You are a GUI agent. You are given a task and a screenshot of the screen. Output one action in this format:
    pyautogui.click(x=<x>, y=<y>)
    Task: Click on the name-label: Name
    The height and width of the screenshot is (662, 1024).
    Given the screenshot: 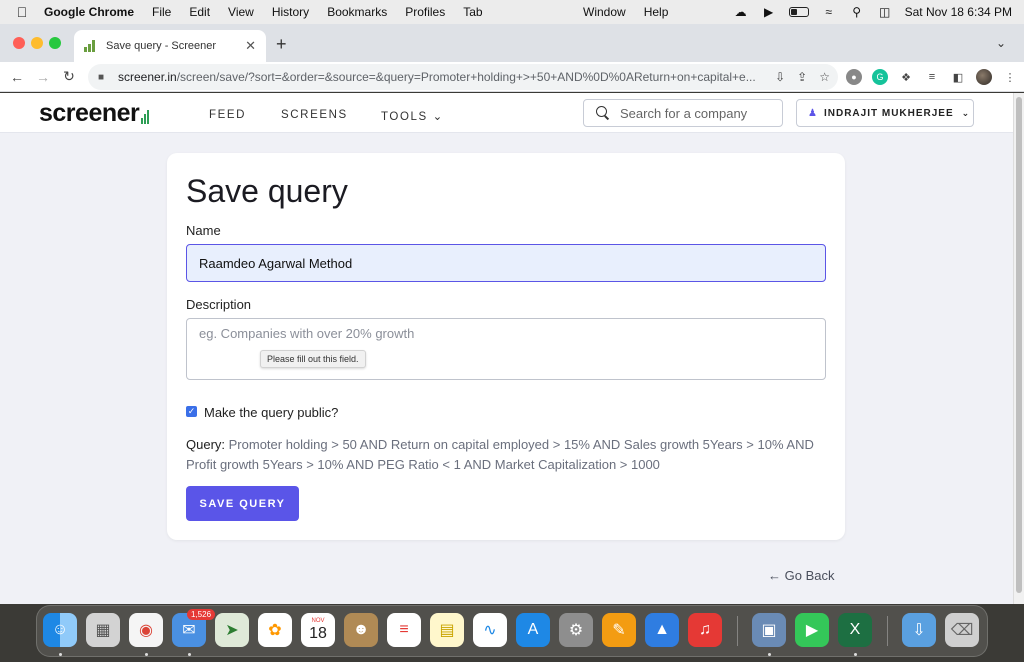 What is the action you would take?
    pyautogui.click(x=203, y=230)
    